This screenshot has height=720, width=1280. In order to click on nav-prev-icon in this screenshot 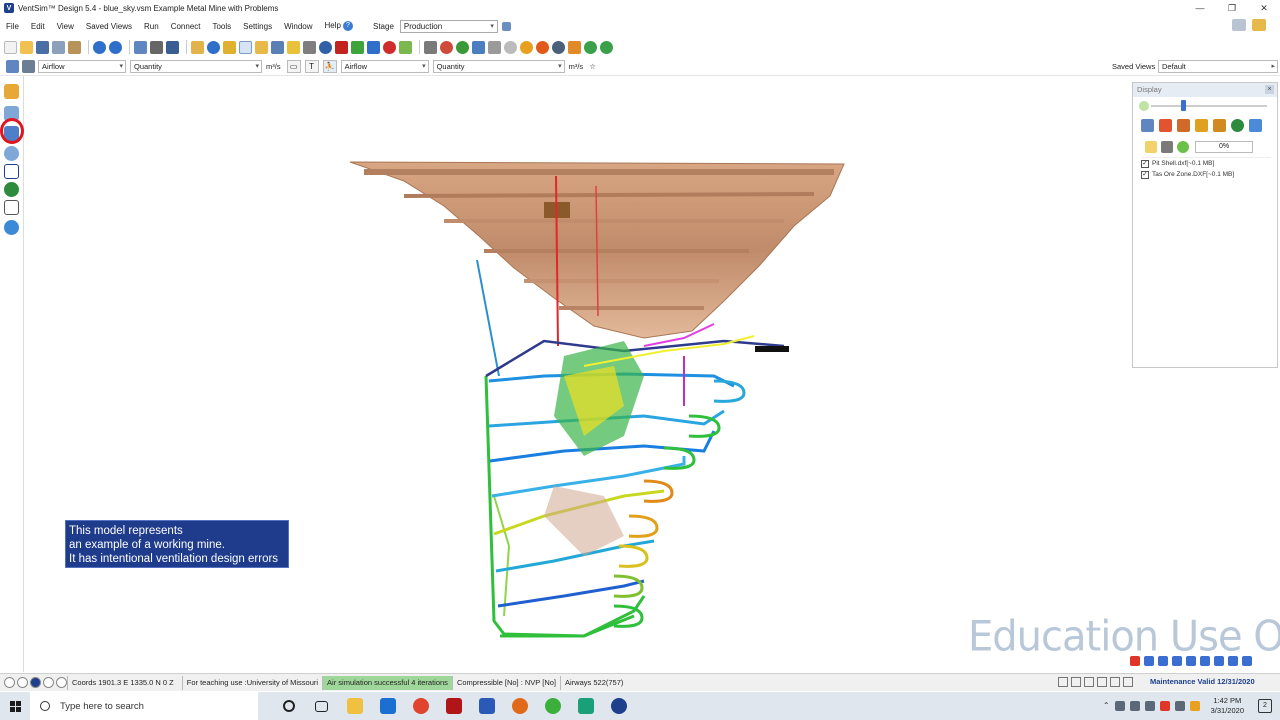, I will do `click(22, 682)`.